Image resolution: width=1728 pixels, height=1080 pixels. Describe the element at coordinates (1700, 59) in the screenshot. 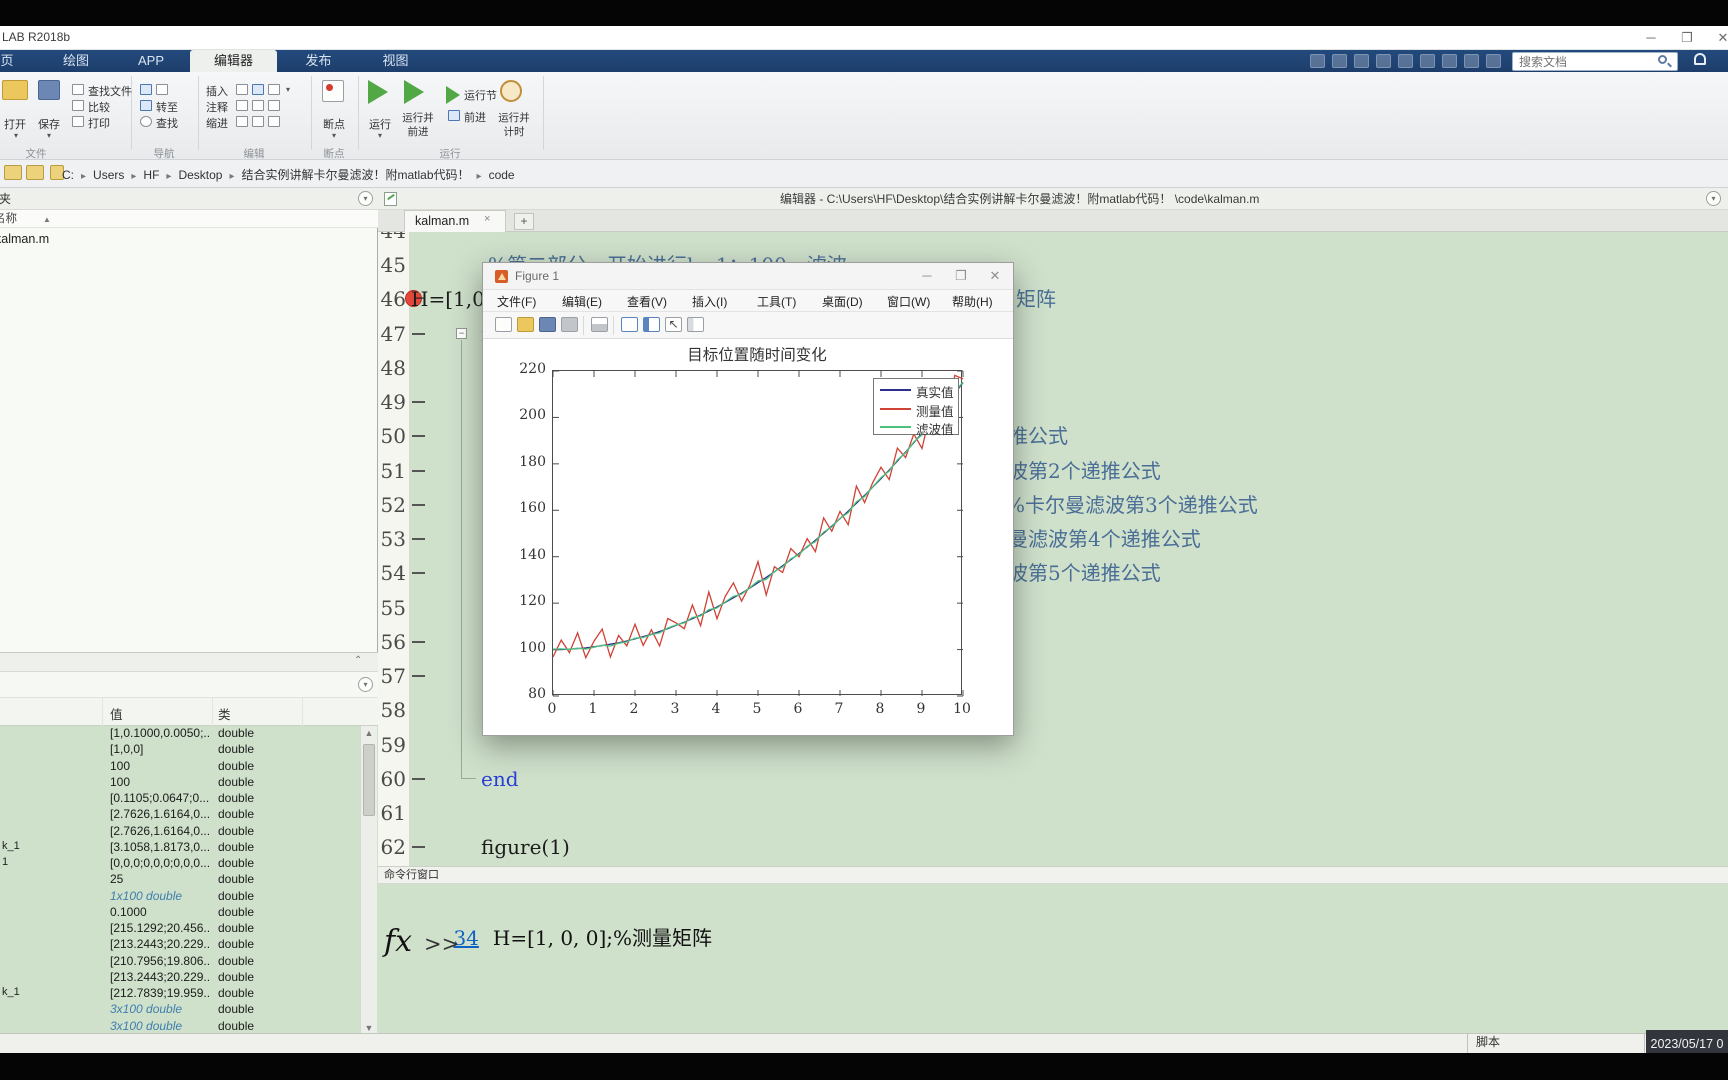

I see `notification-bell-icon` at that location.